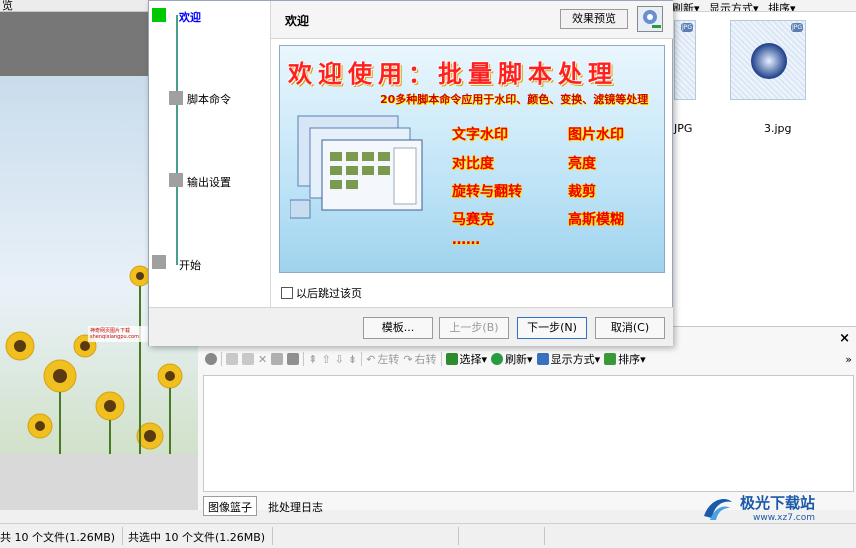  Describe the element at coordinates (425, 359) in the screenshot. I see `rotate-right-label: 右转` at that location.